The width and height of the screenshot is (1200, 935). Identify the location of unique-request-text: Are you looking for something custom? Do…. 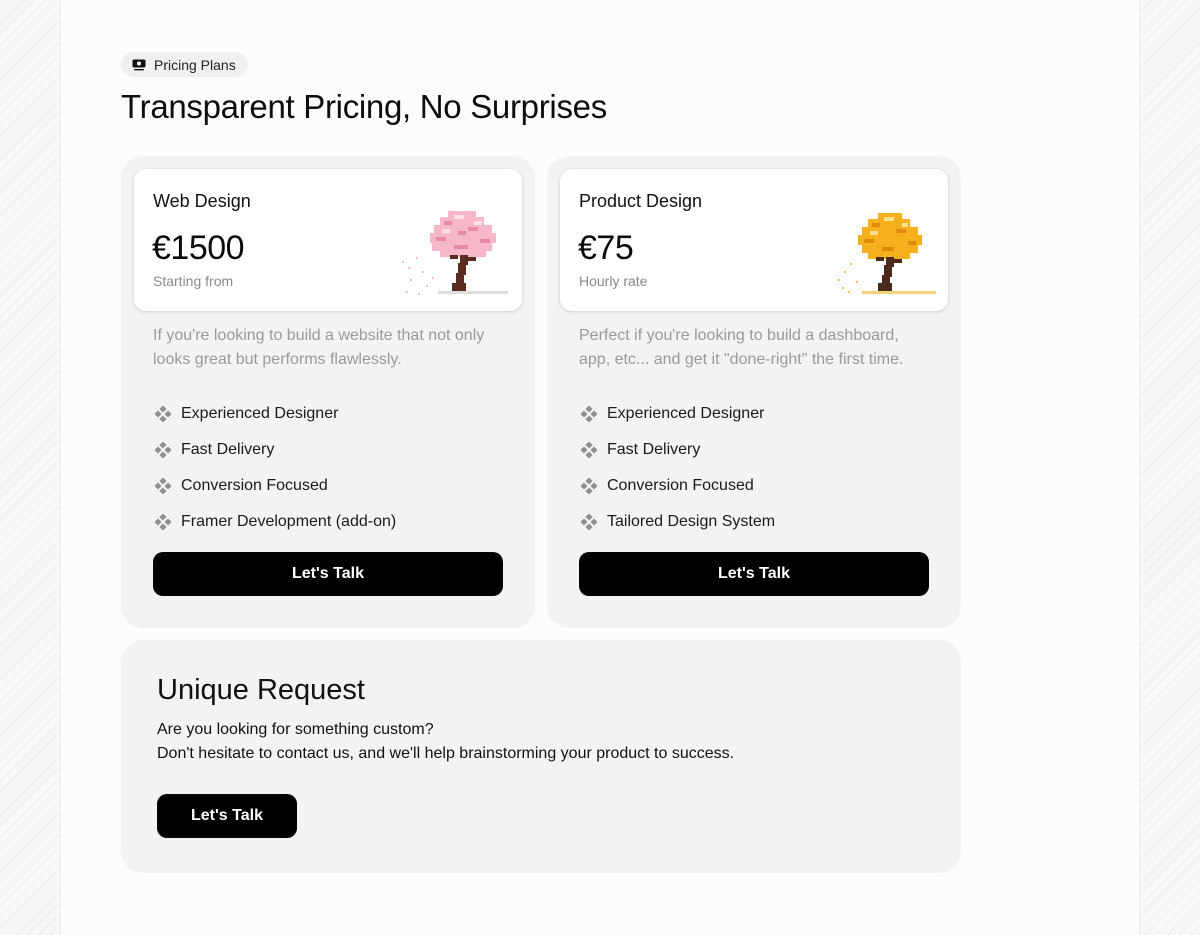
(445, 742).